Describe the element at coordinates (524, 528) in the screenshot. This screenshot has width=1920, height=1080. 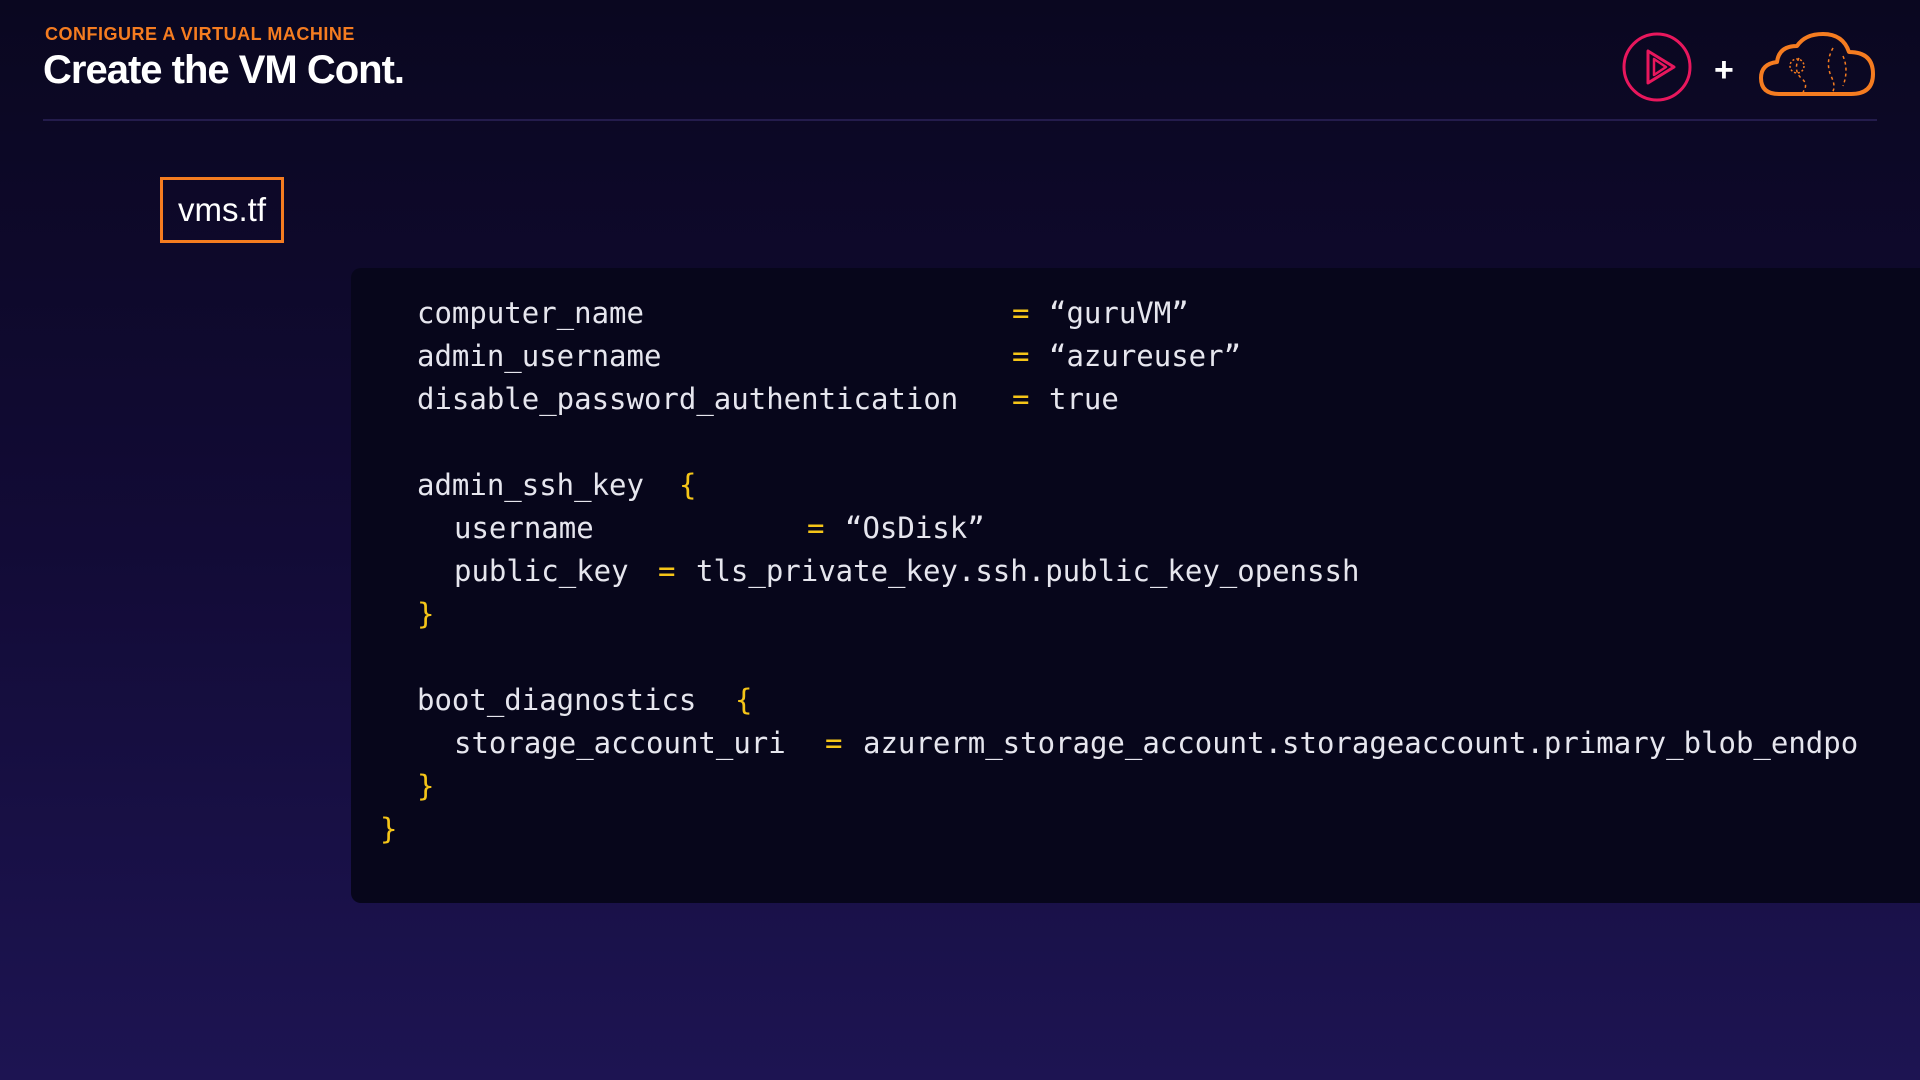
I see `code-key: username` at that location.